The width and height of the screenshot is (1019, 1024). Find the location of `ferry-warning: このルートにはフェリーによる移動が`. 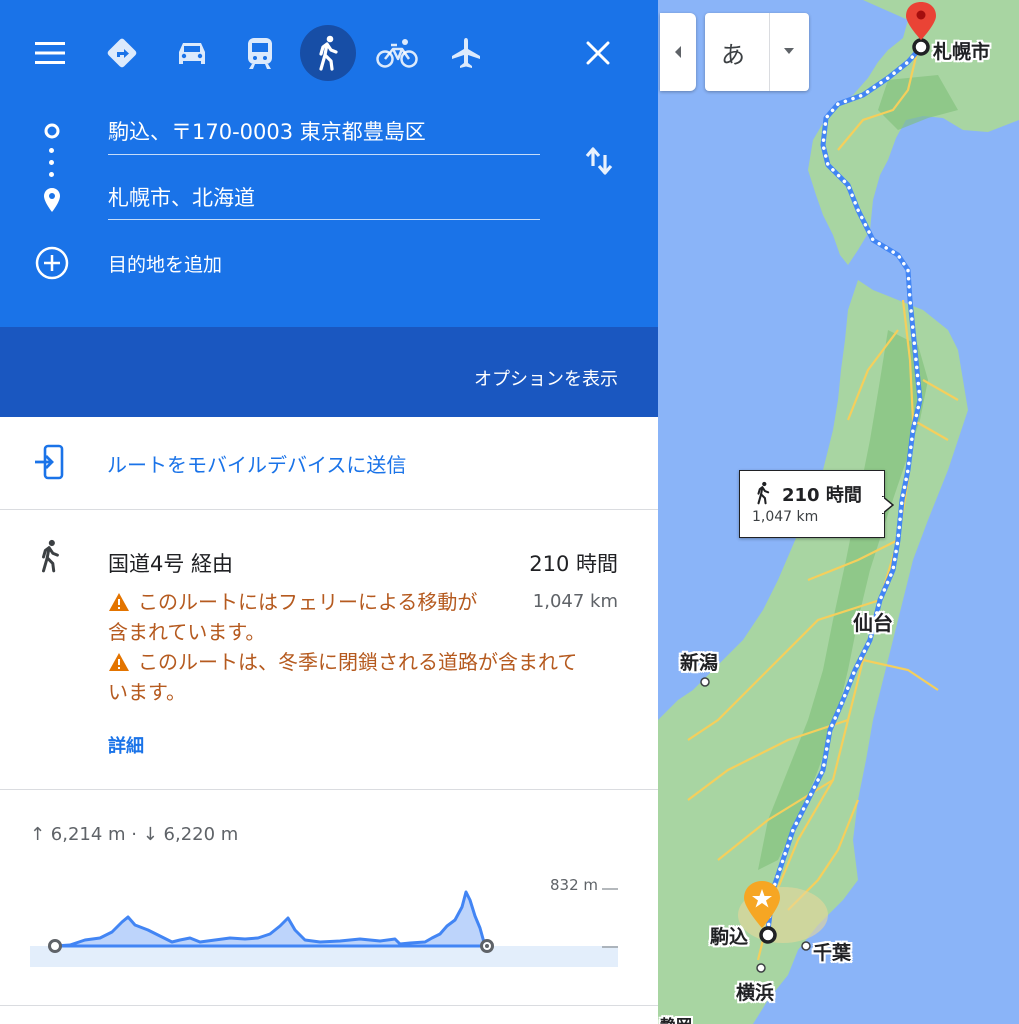

ferry-warning: このルートにはフェリーによる移動が is located at coordinates (292, 602).